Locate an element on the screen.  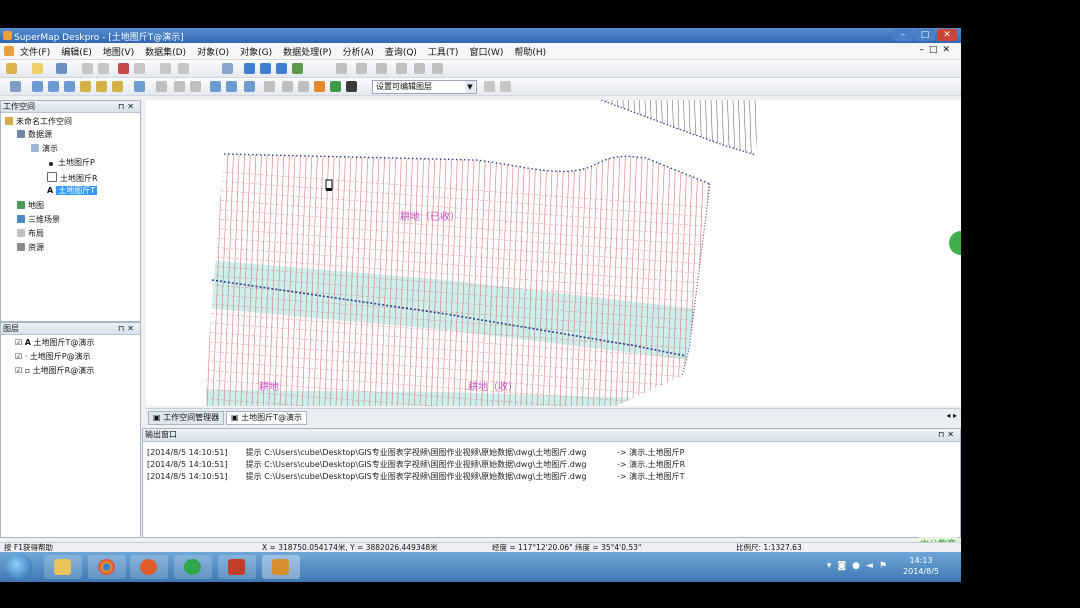
tree-datasource-demo: 演示 is located at coordinates (44, 149).